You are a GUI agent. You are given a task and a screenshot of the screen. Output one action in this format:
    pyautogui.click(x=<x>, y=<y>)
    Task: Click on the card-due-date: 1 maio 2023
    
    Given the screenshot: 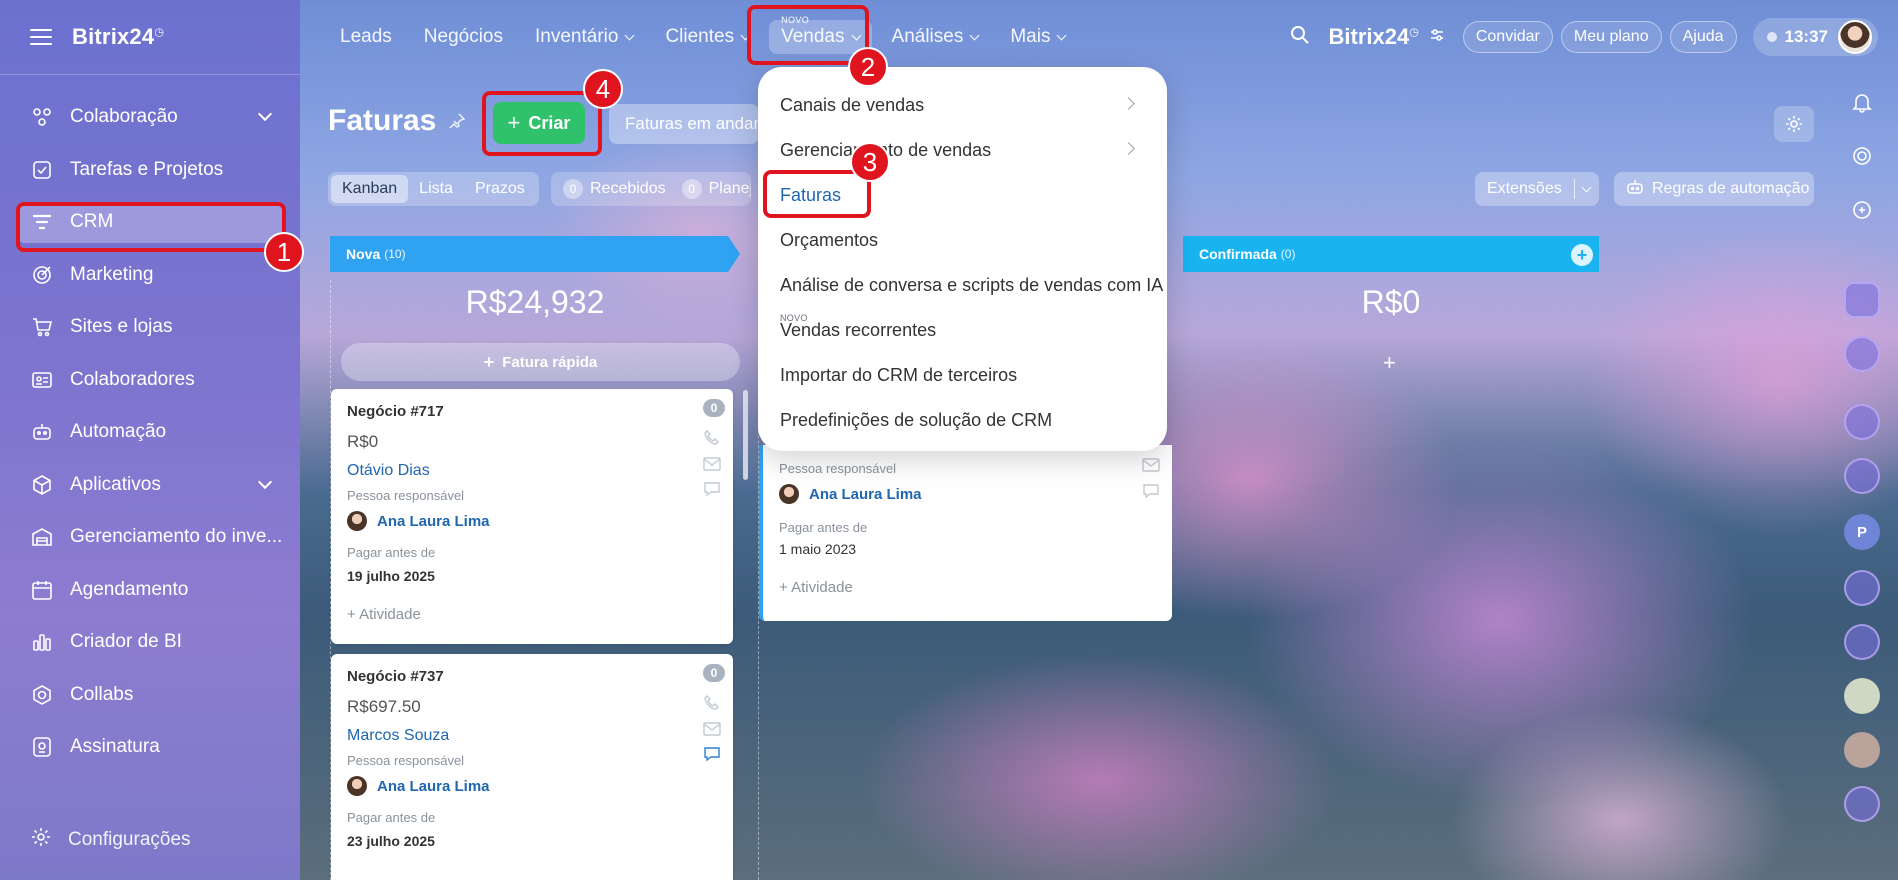 What is the action you would take?
    pyautogui.click(x=818, y=549)
    